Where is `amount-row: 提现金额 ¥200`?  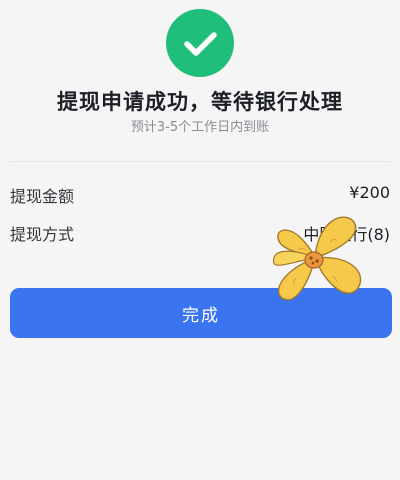 amount-row: 提现金额 ¥200 is located at coordinates (200, 195).